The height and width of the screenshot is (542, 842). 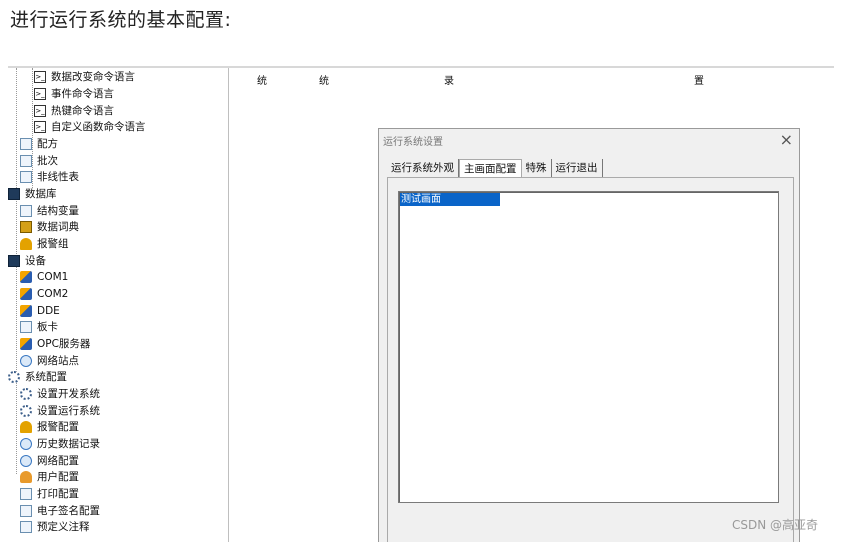 I want to click on gear-icon, so click(x=26, y=394).